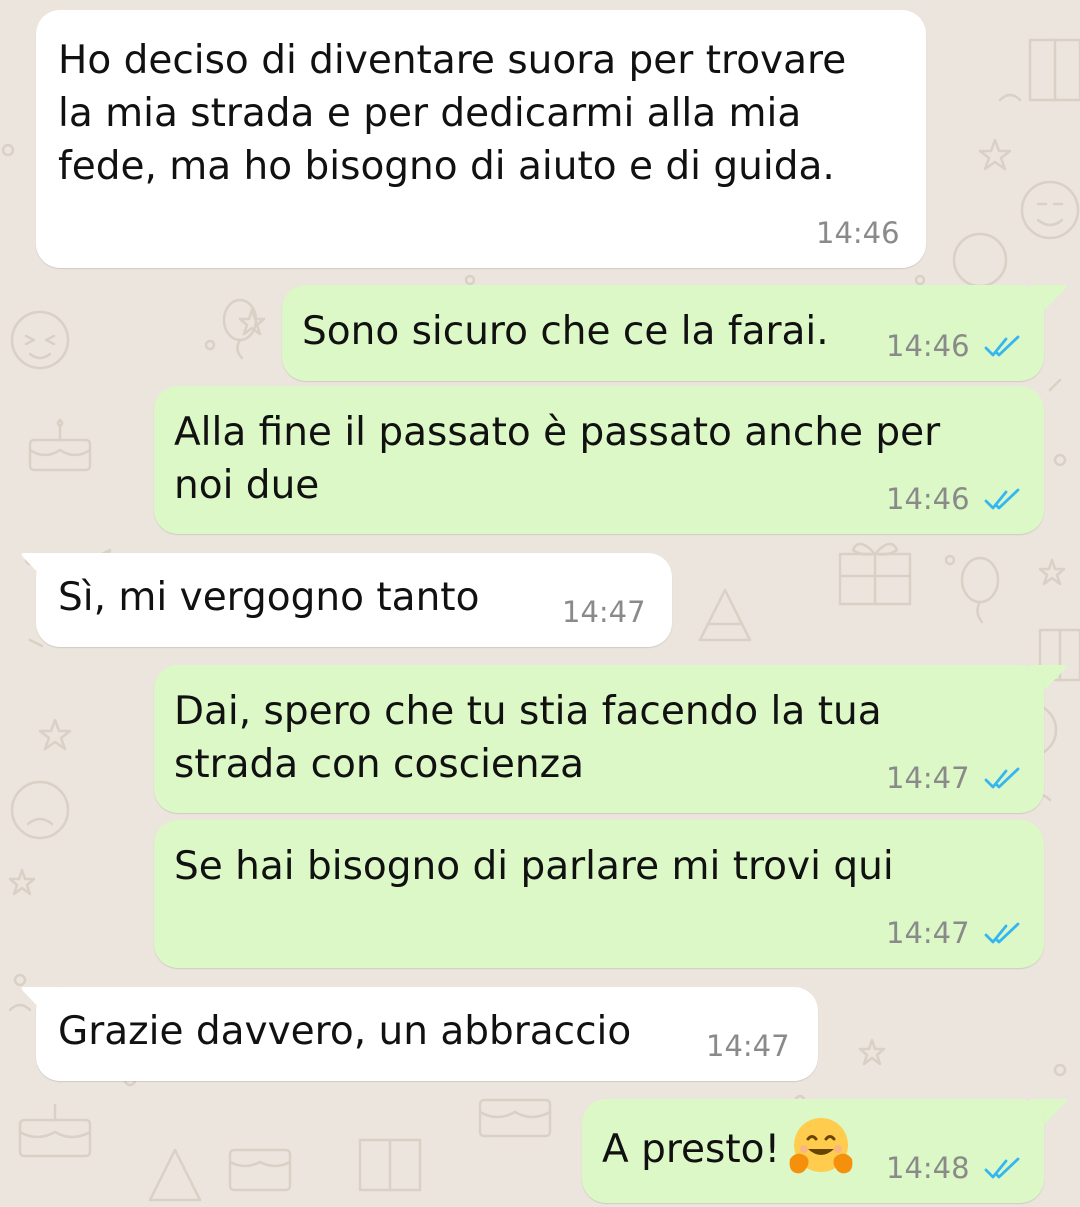 This screenshot has height=1207, width=1080. I want to click on hugging-face-emoji, so click(821, 1146).